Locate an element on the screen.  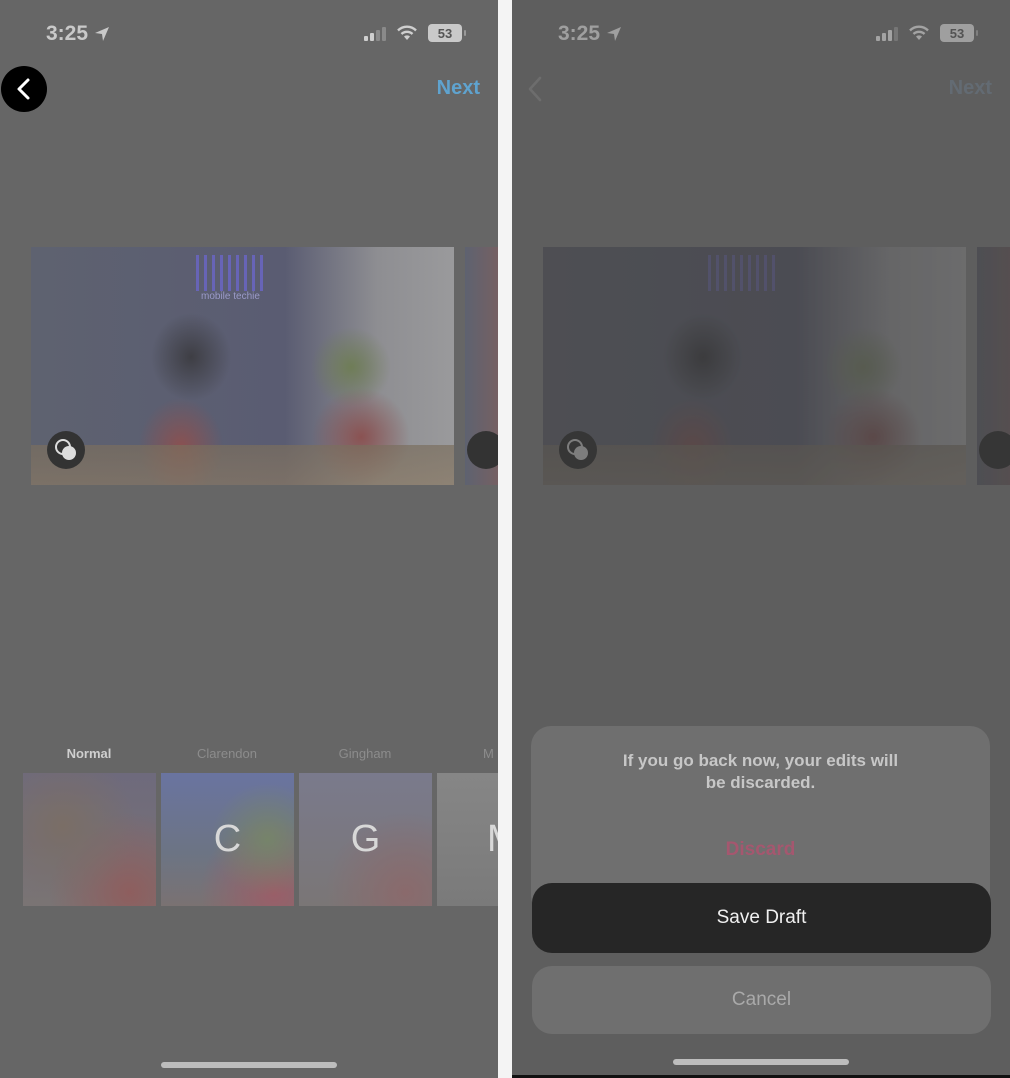
back-button is located at coordinates (24, 89).